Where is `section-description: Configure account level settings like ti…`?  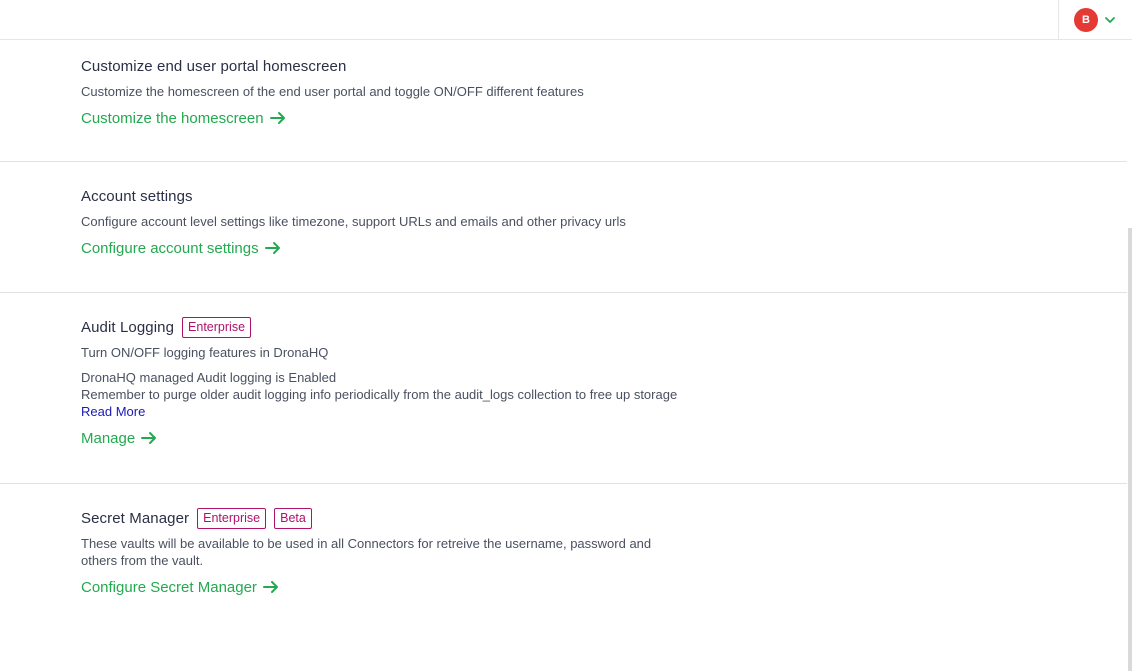 section-description: Configure account level settings like ti… is located at coordinates (353, 221).